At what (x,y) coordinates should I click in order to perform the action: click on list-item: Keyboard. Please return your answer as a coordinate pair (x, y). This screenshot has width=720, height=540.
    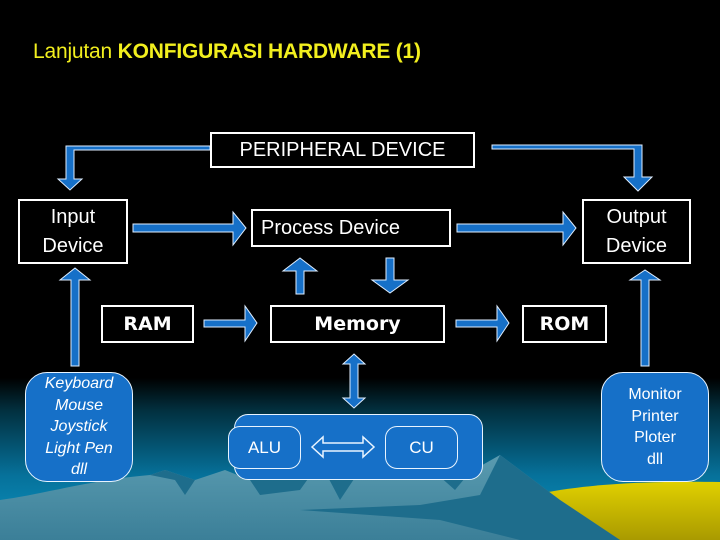
    Looking at the image, I should click on (79, 384).